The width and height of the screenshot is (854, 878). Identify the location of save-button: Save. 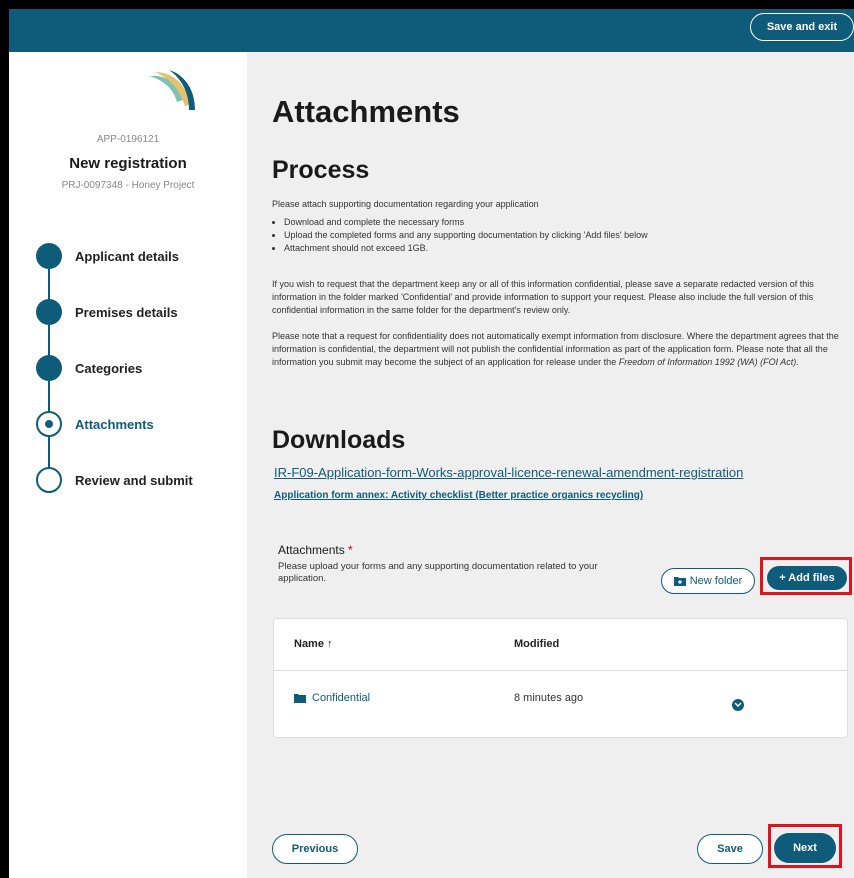
(730, 849).